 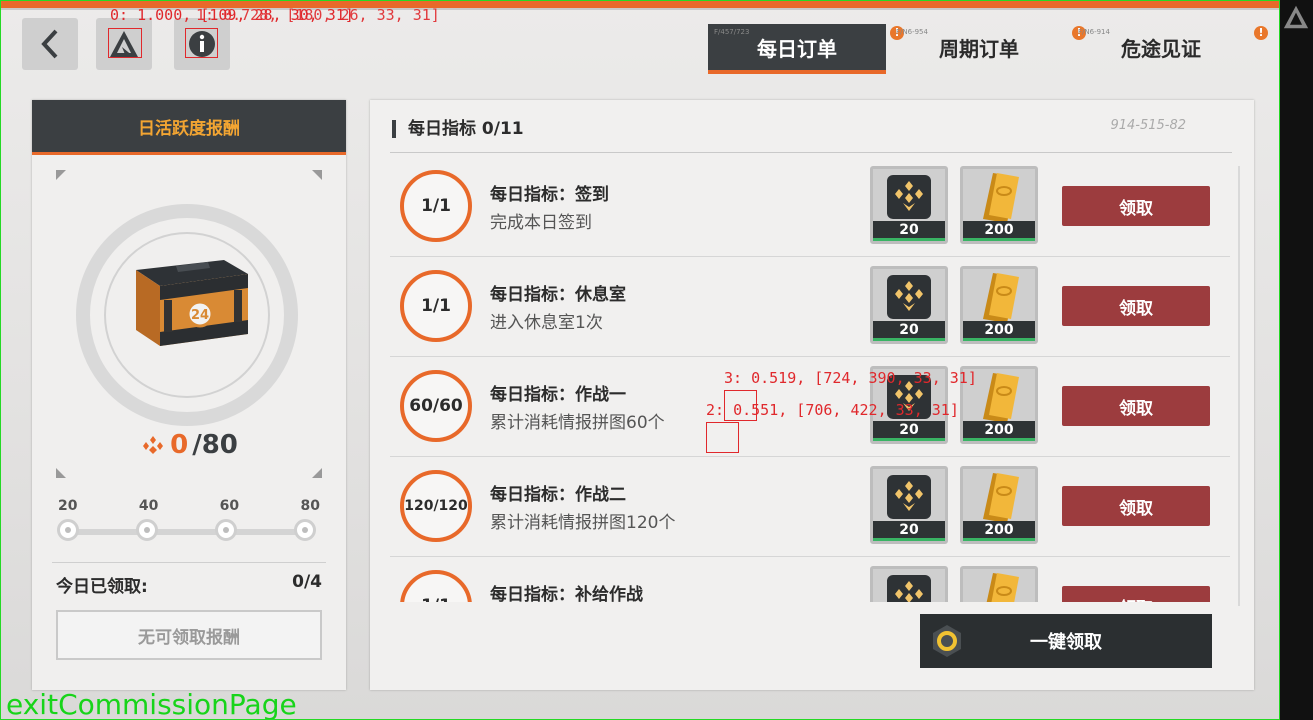 What do you see at coordinates (307, 582) in the screenshot?
I see `claimed-value: 0/4` at bounding box center [307, 582].